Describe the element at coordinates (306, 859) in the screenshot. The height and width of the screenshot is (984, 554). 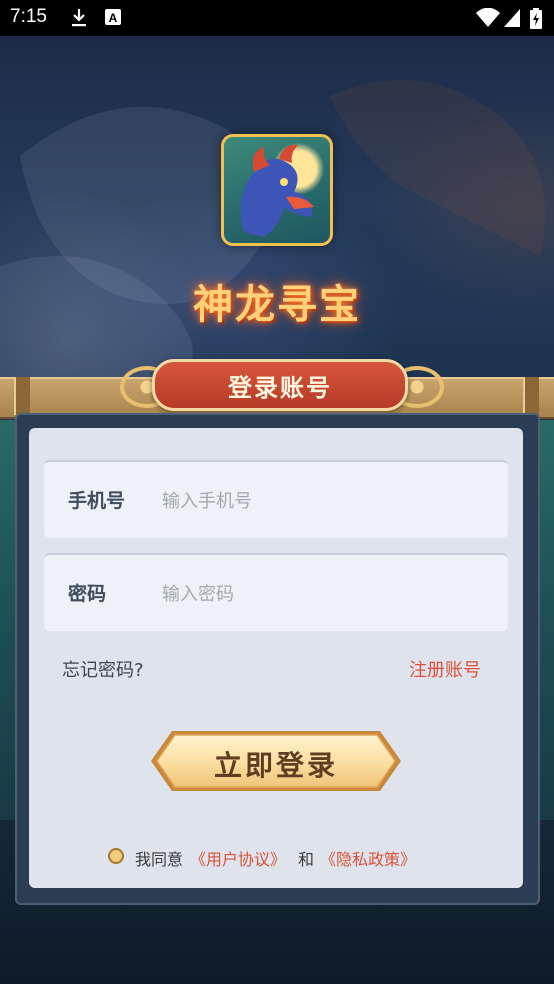
I see `agreement-and: 和` at that location.